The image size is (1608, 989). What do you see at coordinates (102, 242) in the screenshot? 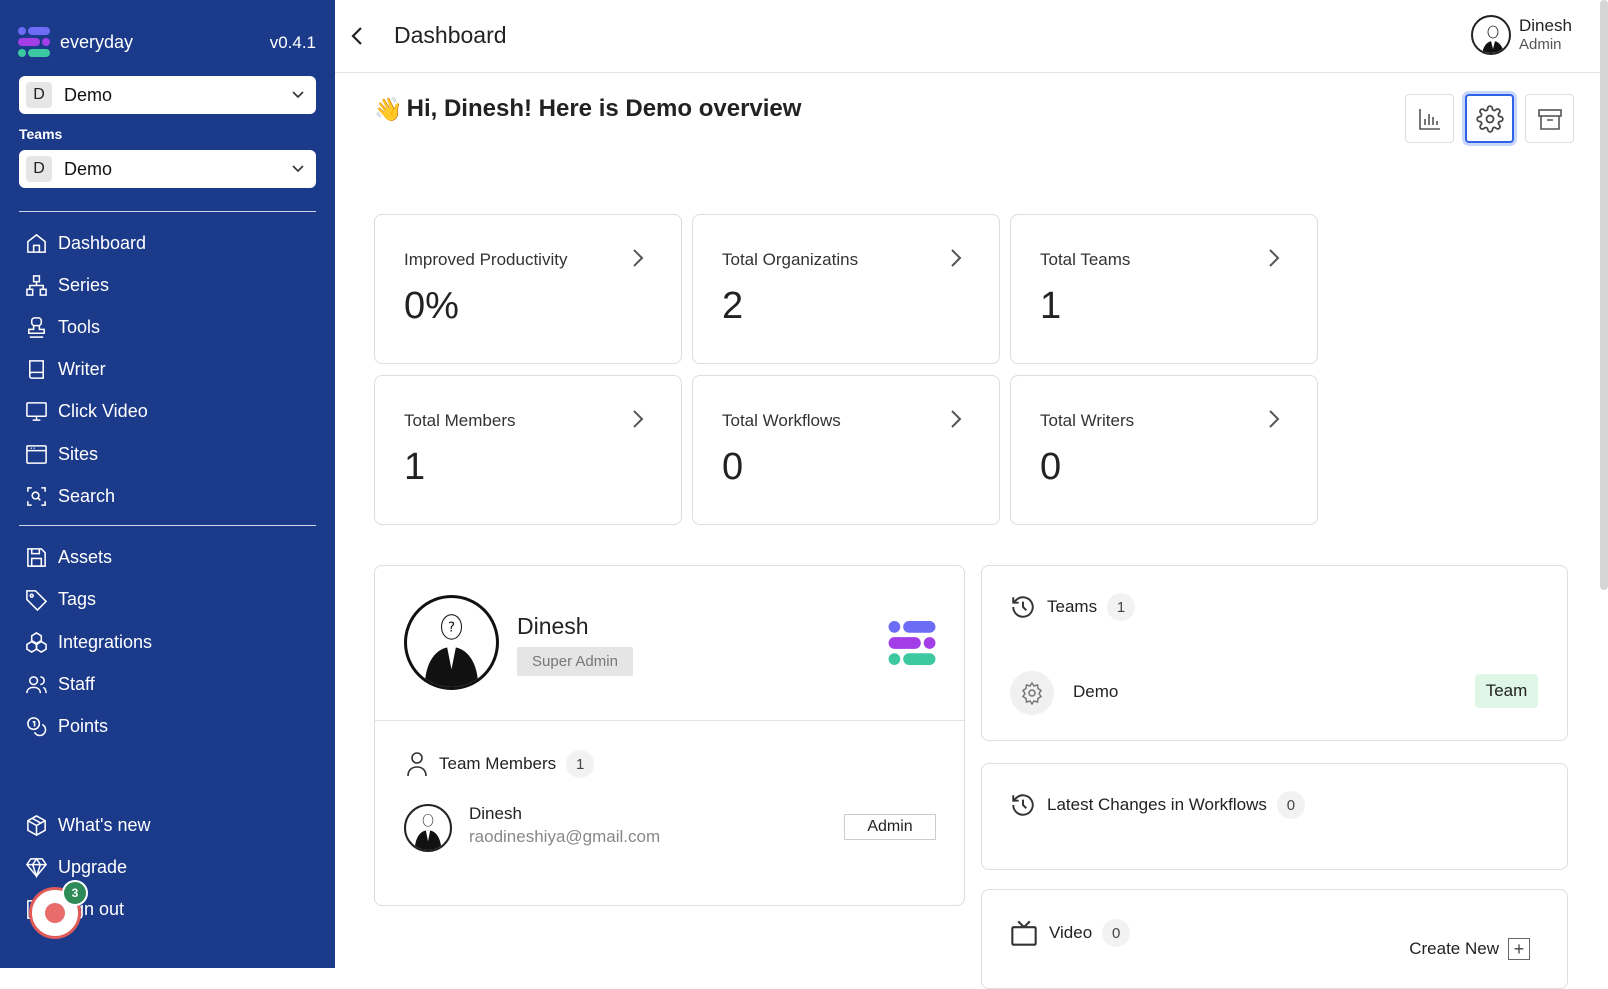
I see `sidebar-item-label: Dashboard` at bounding box center [102, 242].